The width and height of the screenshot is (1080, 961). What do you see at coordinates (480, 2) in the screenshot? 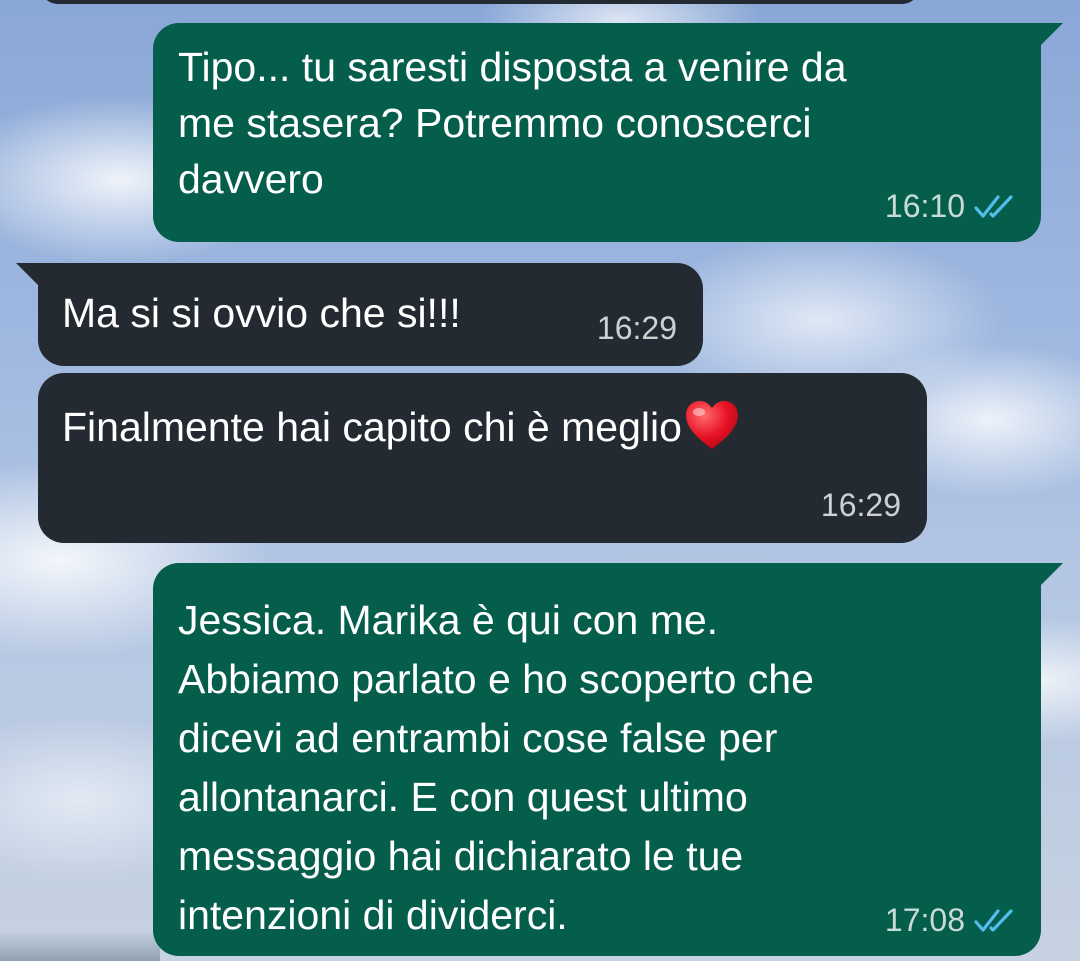
I see `previous-message-edge` at bounding box center [480, 2].